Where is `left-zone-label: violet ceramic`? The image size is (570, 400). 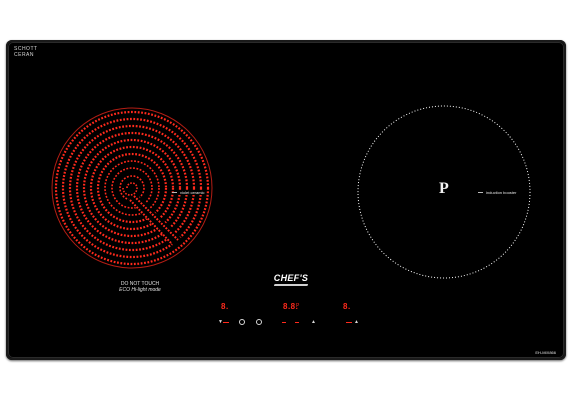 left-zone-label: violet ceramic is located at coordinates (189, 192).